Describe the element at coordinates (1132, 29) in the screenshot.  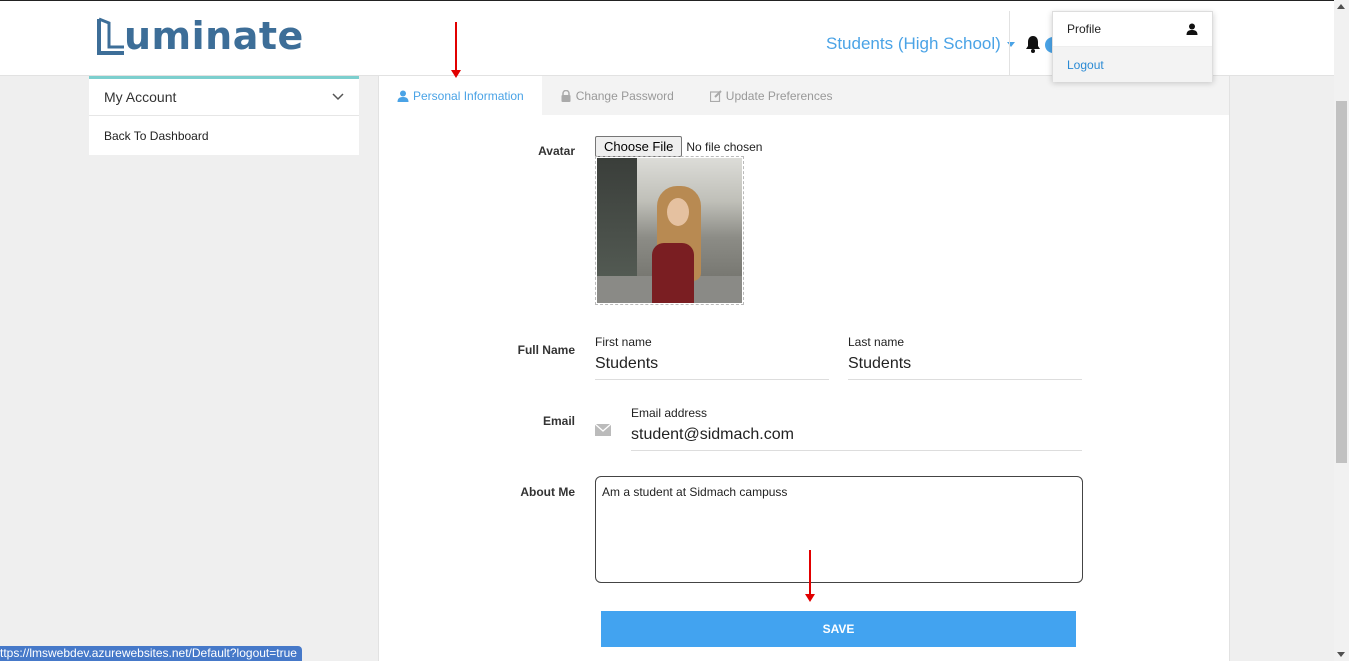
I see `menu-item-profile: Profile` at that location.